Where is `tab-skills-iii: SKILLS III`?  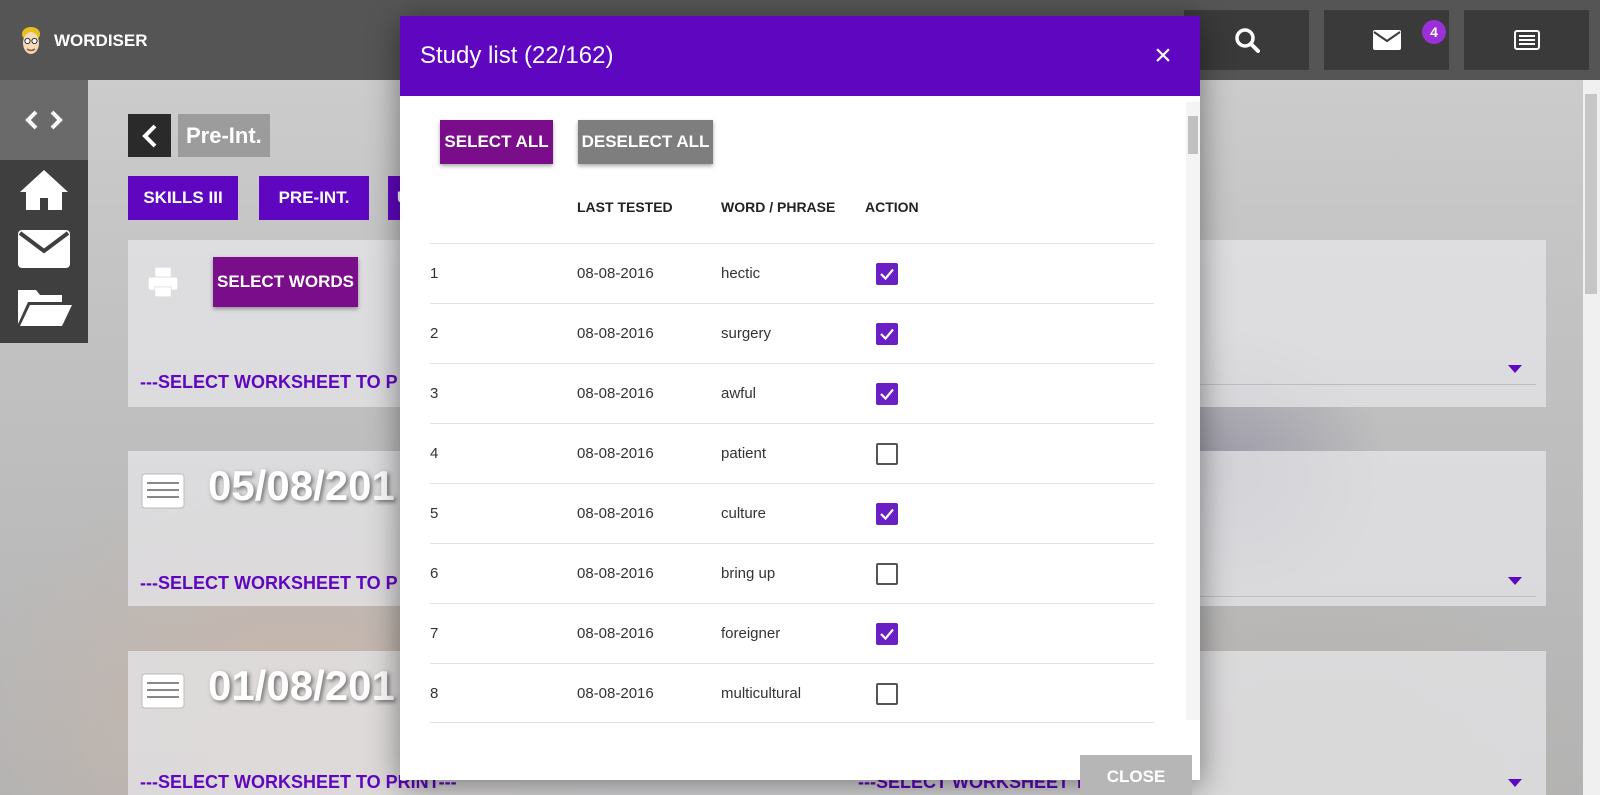
tab-skills-iii: SKILLS III is located at coordinates (183, 198).